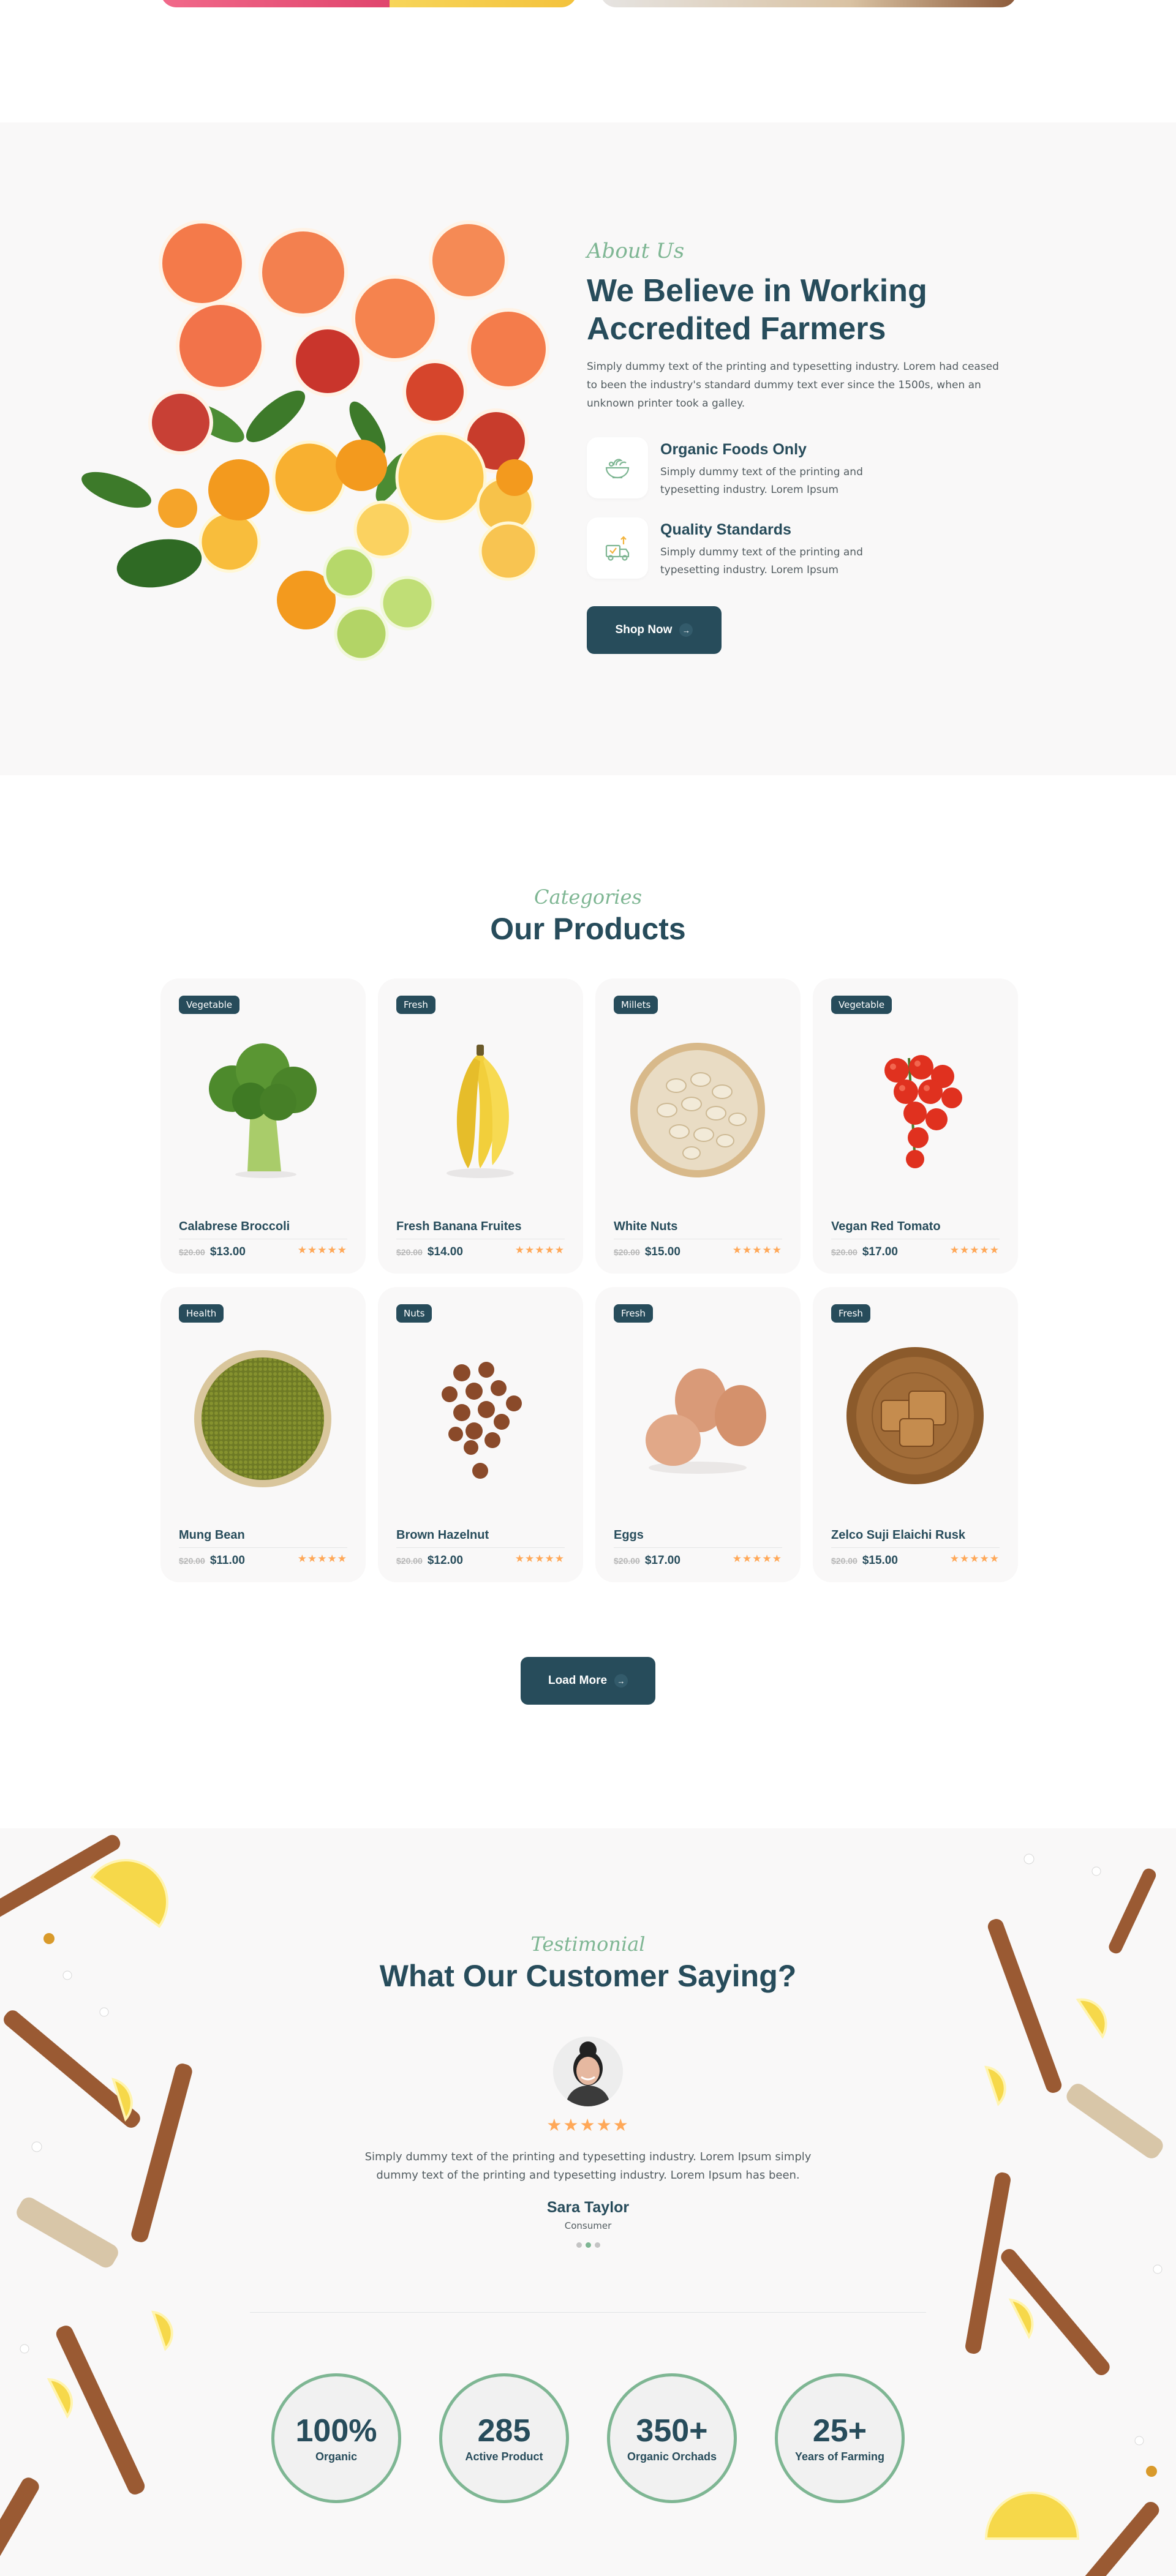 The image size is (1176, 2576). What do you see at coordinates (414, 1313) in the screenshot?
I see `category-tag: Nuts` at bounding box center [414, 1313].